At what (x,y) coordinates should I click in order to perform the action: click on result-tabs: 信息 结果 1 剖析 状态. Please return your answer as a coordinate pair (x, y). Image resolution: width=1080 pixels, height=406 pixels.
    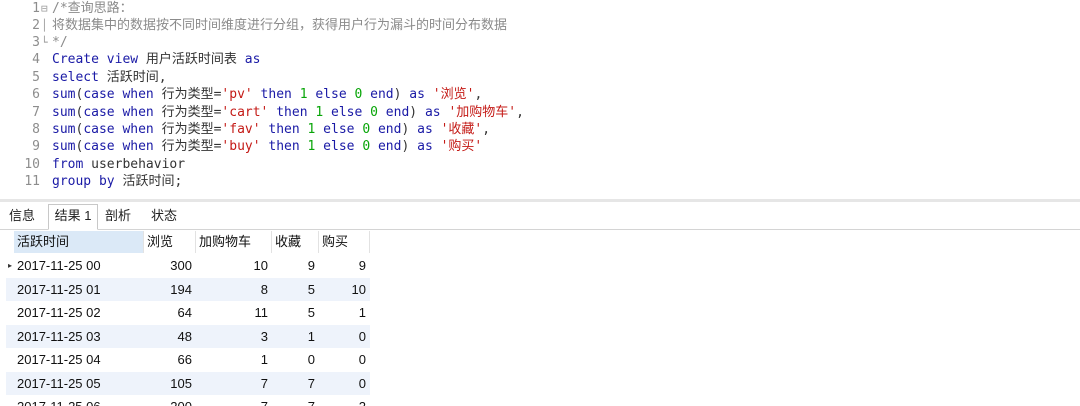
    Looking at the image, I should click on (540, 216).